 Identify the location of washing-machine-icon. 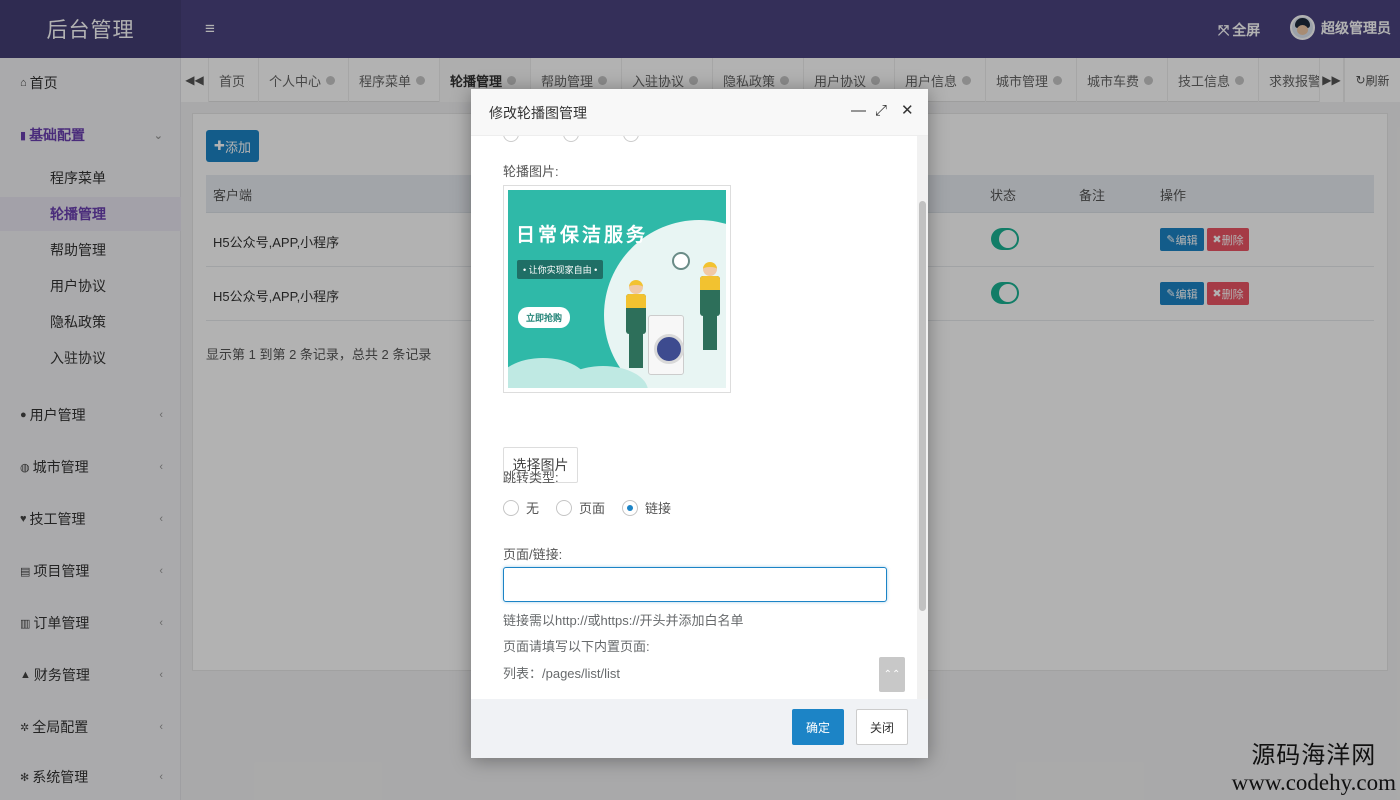
(666, 345).